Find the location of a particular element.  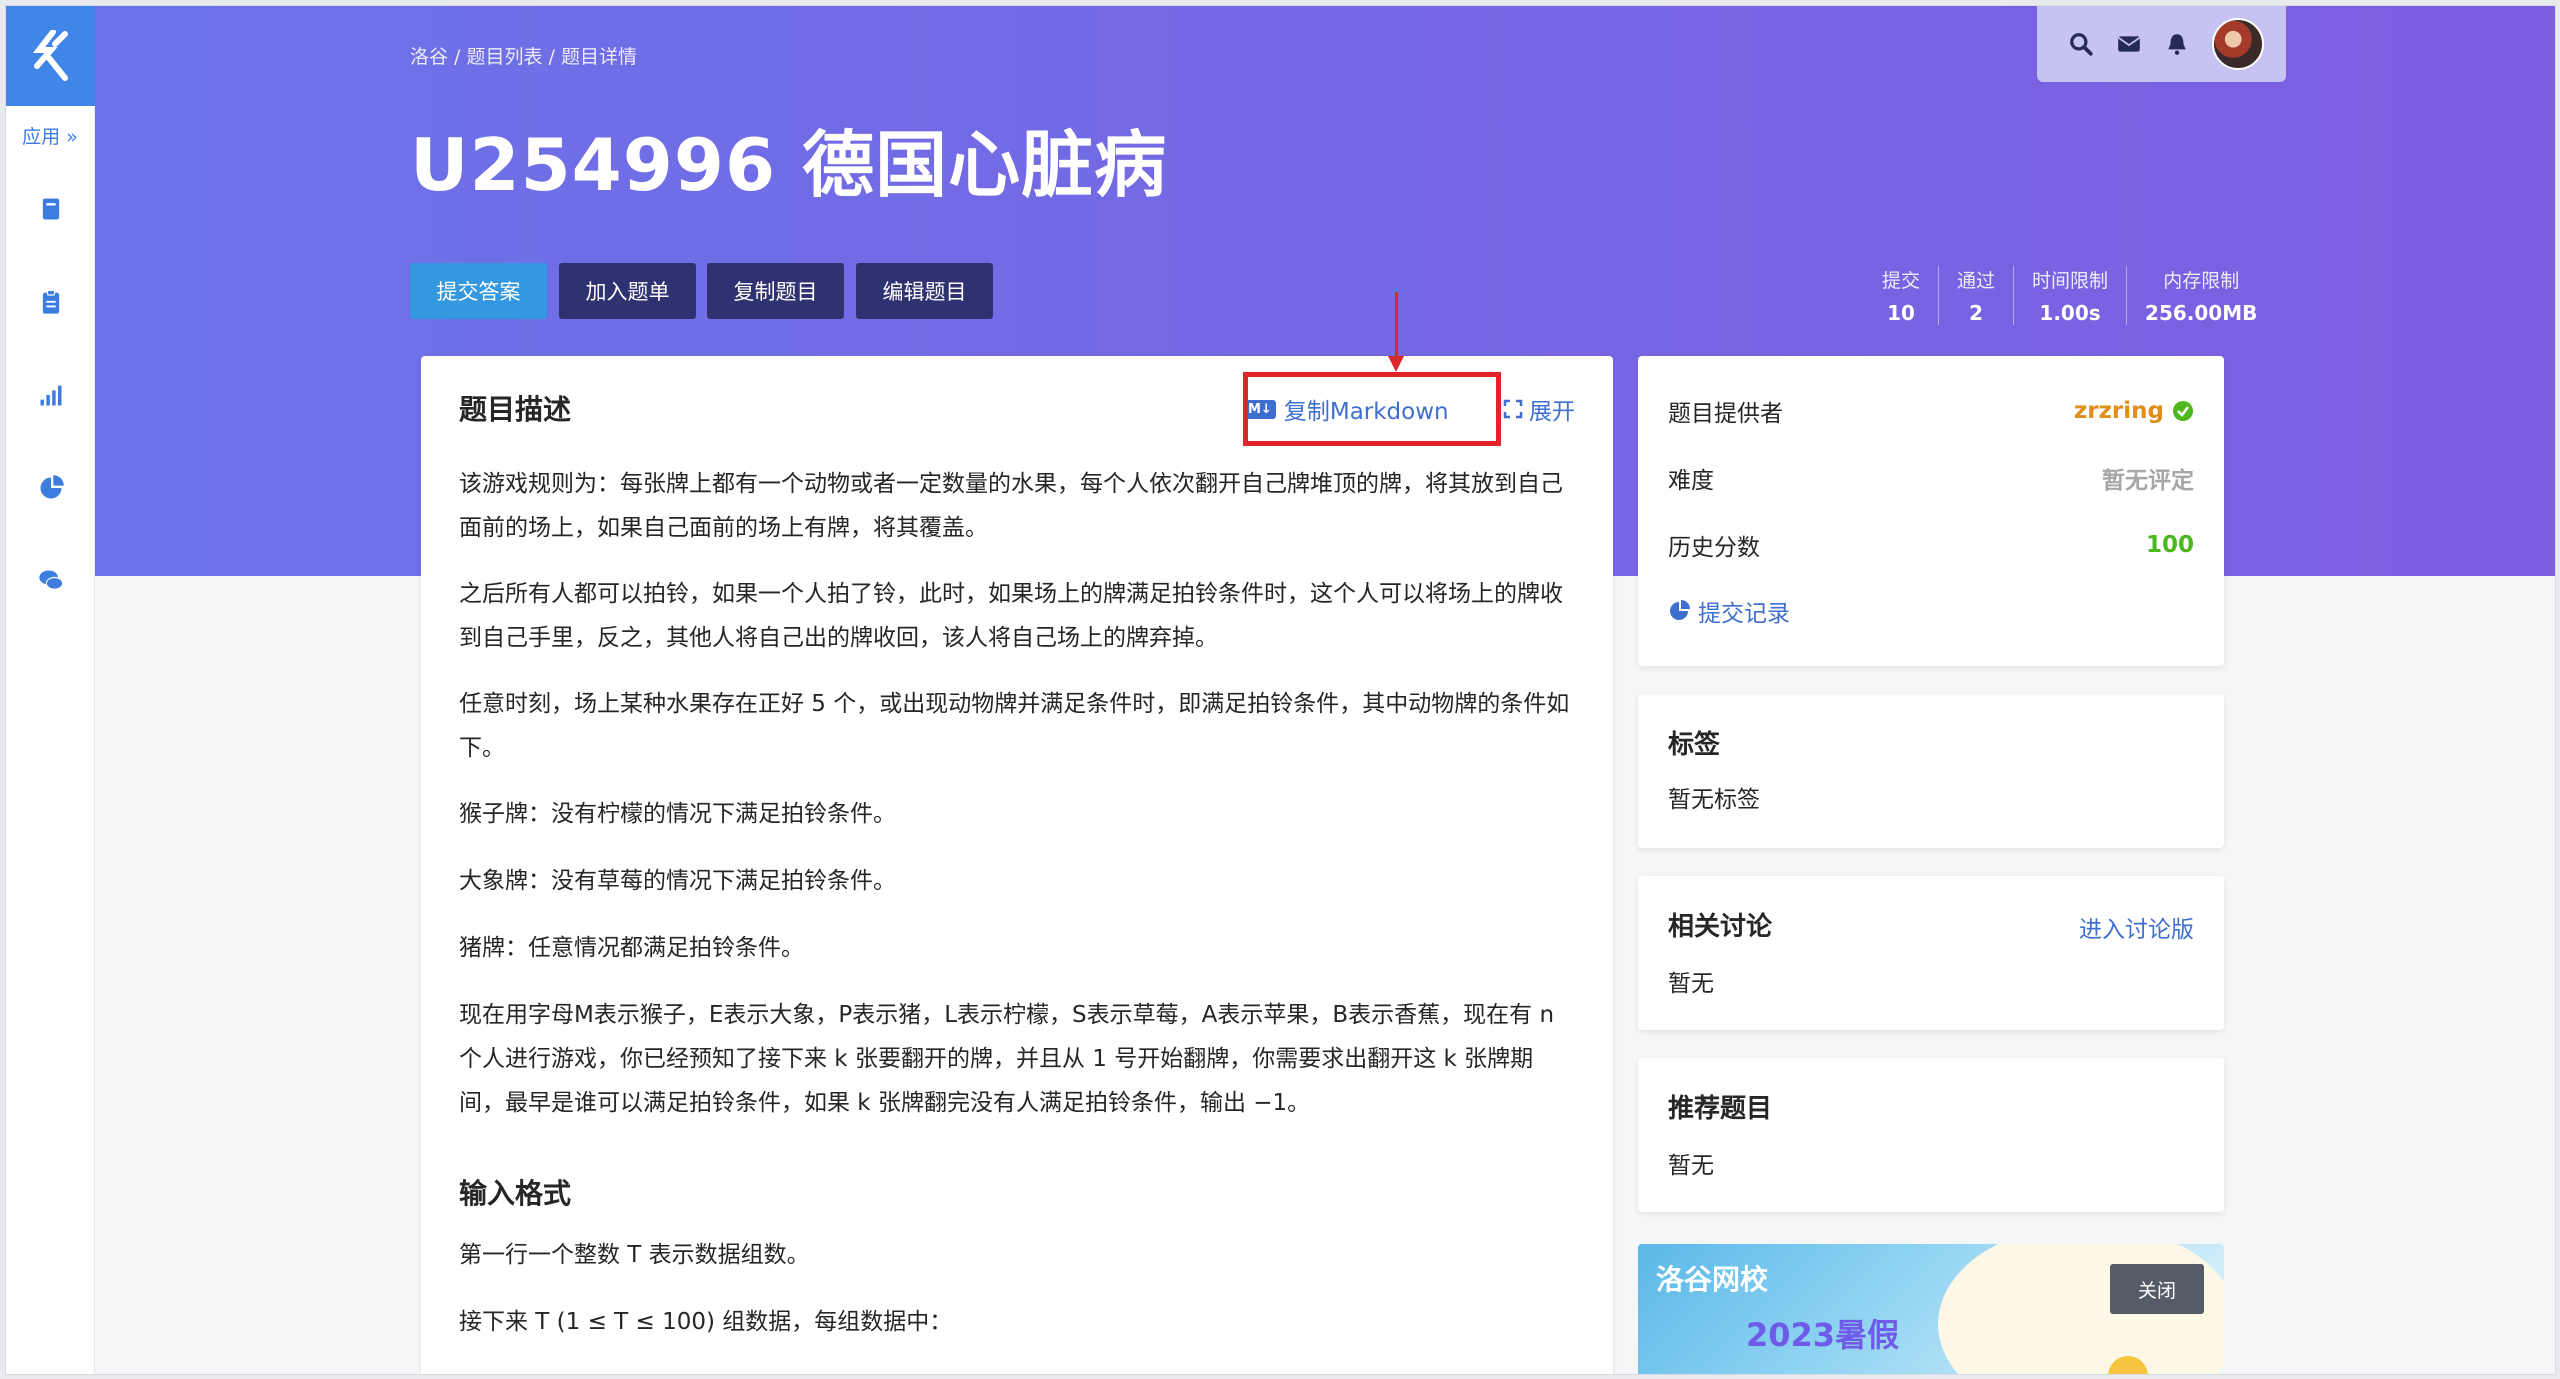

problem-paragraph: 猪牌：任意情况都满足拍铃条件。 is located at coordinates (631, 948).